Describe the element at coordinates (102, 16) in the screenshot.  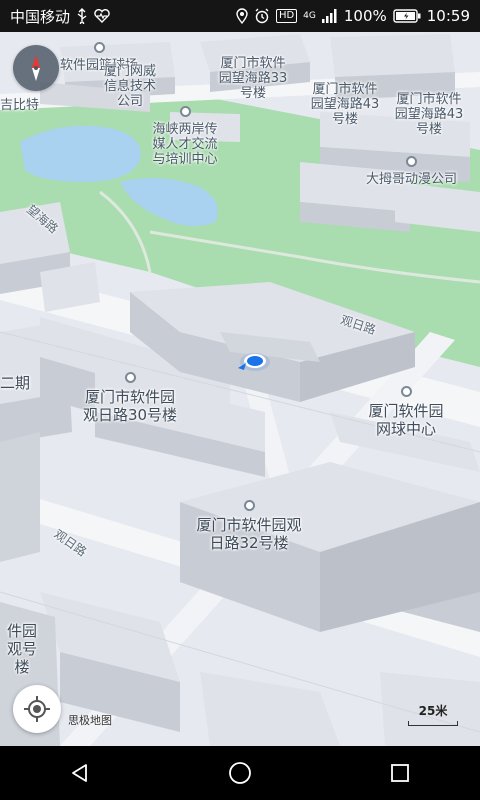
I see `health-icon` at that location.